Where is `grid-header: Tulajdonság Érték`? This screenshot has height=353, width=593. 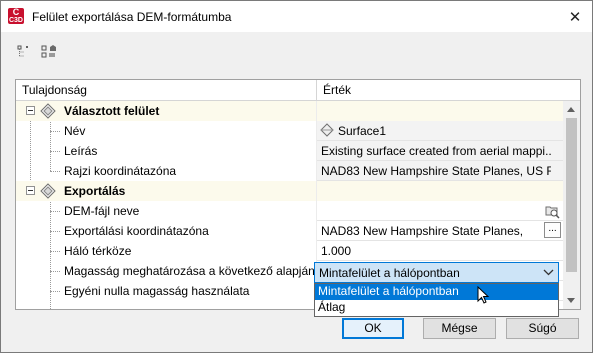
grid-header: Tulajdonság Érték is located at coordinates (298, 90).